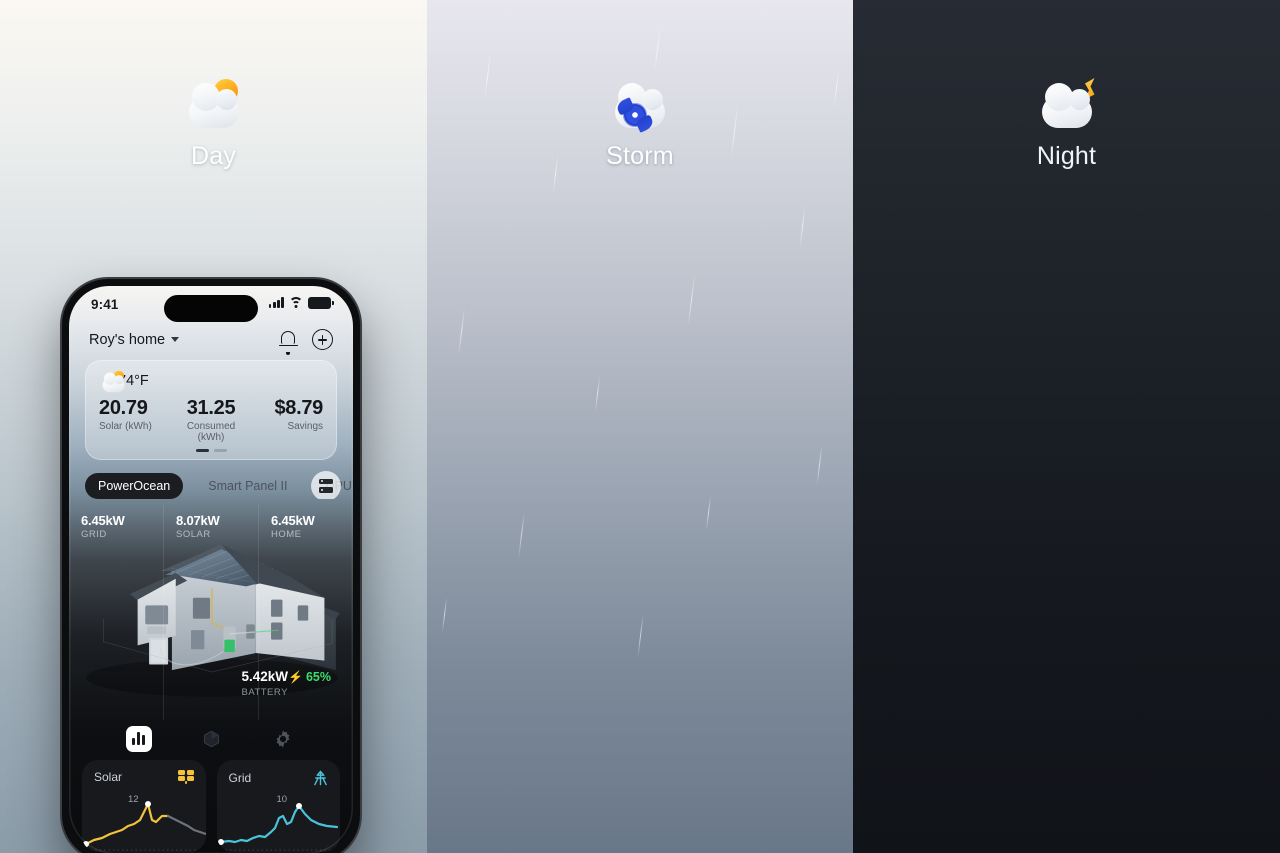 This screenshot has height=853, width=1280. Describe the element at coordinates (123, 408) in the screenshot. I see `stat-solar-value: 20.79` at that location.